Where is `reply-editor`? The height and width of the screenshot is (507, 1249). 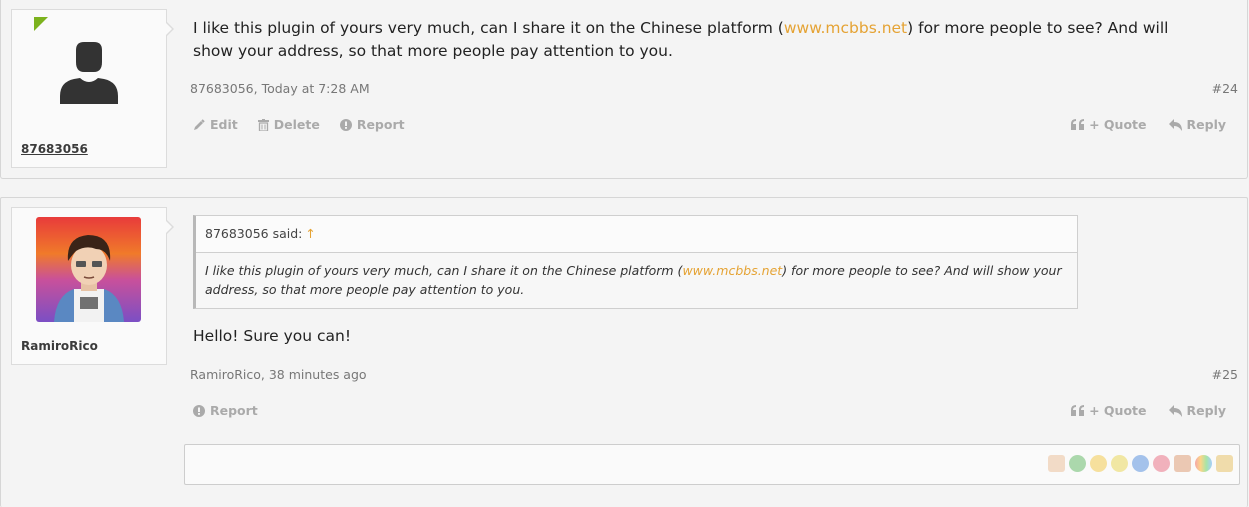 reply-editor is located at coordinates (712, 464).